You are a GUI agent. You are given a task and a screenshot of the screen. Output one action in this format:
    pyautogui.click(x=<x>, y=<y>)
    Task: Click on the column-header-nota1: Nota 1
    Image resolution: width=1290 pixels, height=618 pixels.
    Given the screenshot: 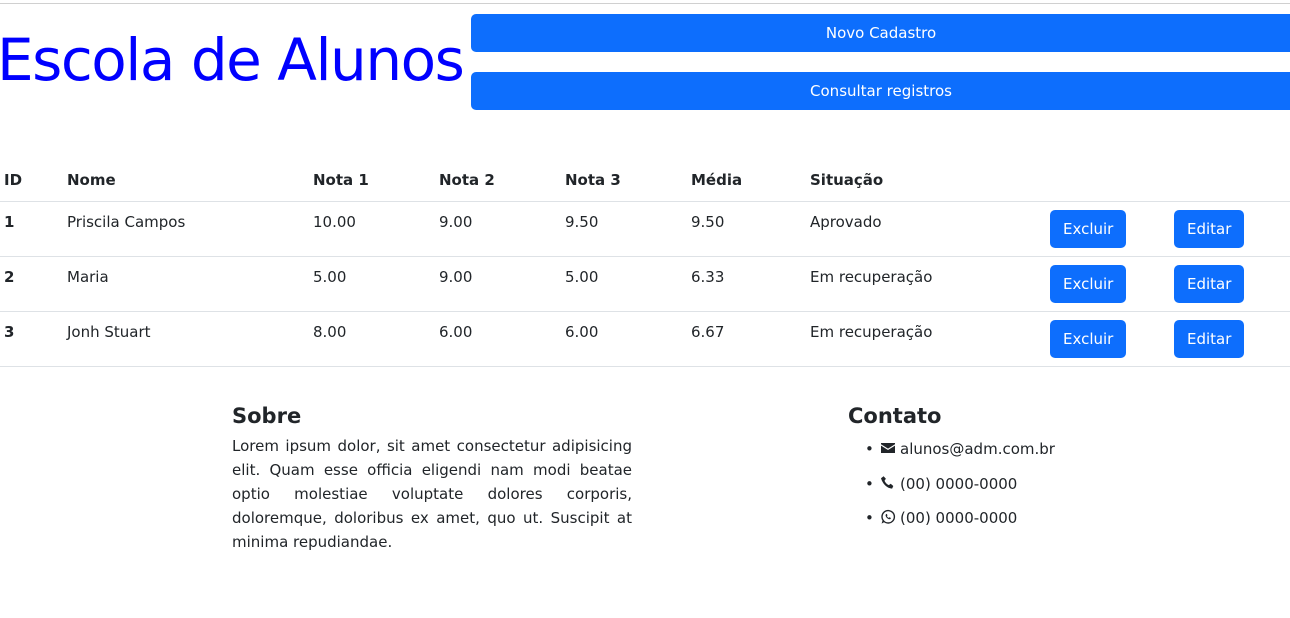 What is the action you would take?
    pyautogui.click(x=372, y=181)
    